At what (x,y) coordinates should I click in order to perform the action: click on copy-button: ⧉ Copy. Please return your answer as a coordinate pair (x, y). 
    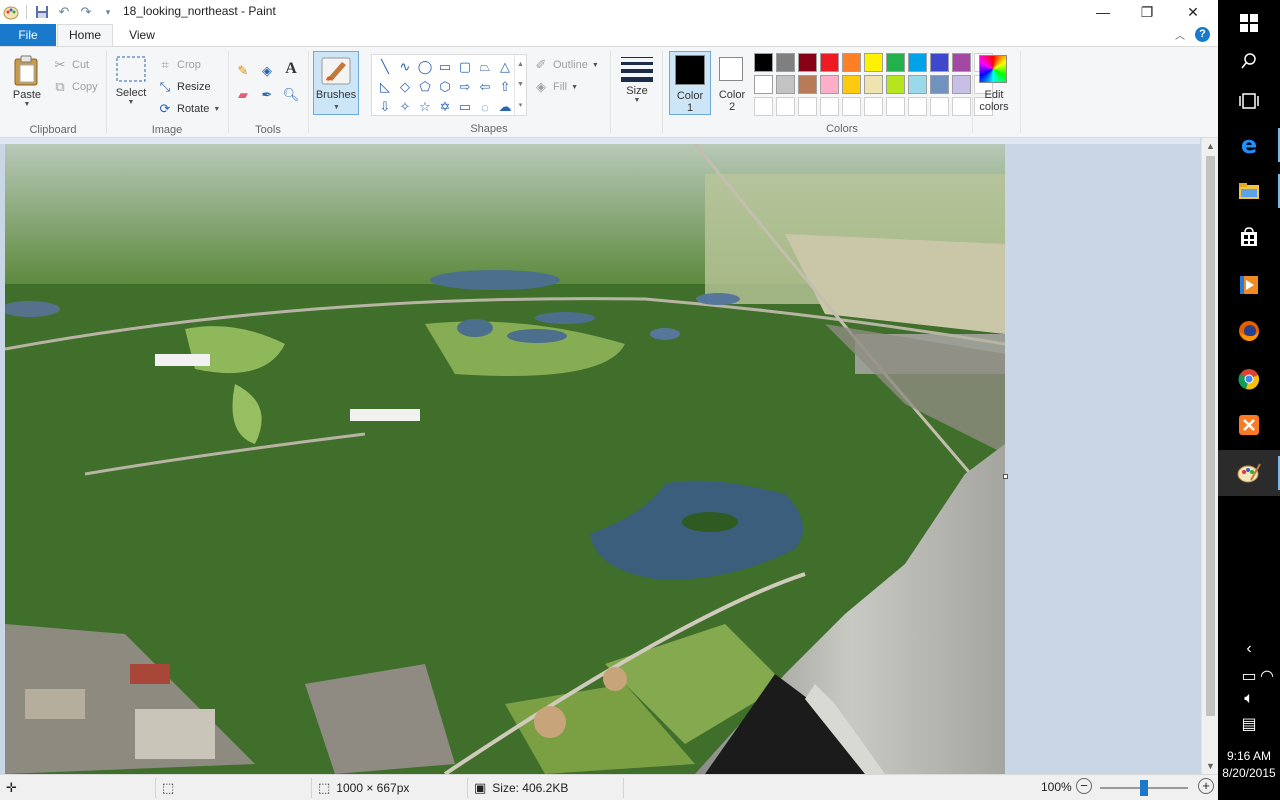
    Looking at the image, I should click on (74, 87).